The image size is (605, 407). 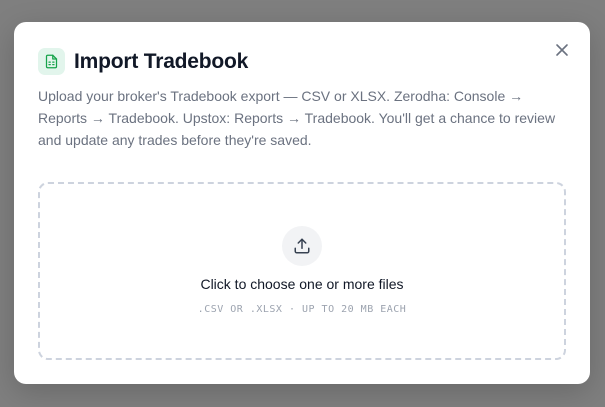 I want to click on upload-icon, so click(x=302, y=246).